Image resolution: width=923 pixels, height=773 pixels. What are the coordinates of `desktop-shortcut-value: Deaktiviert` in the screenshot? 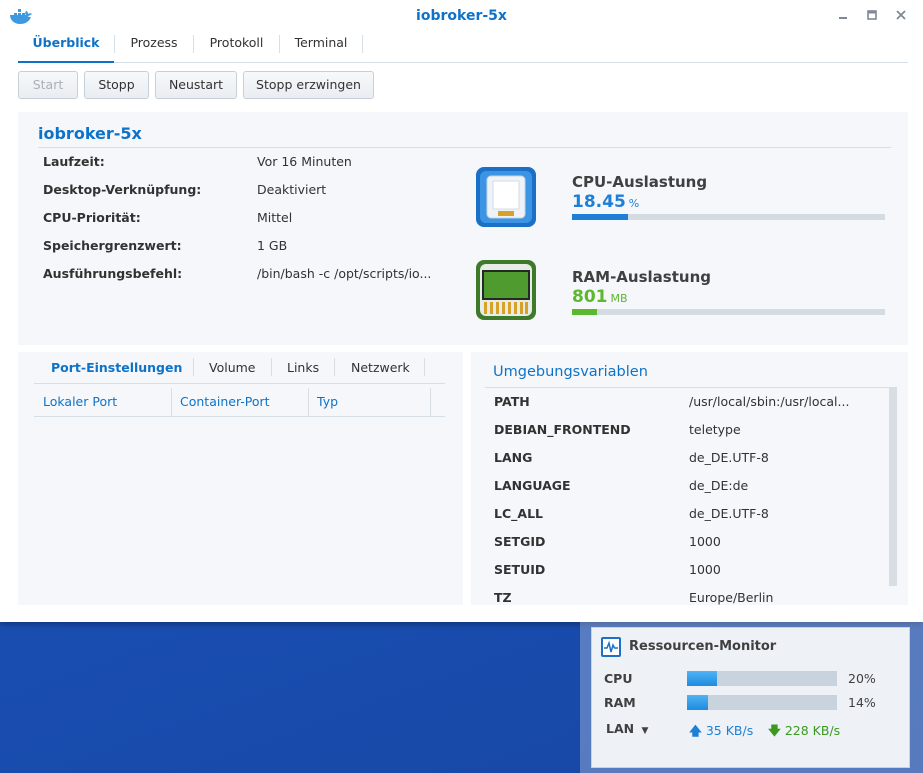 It's located at (292, 189).